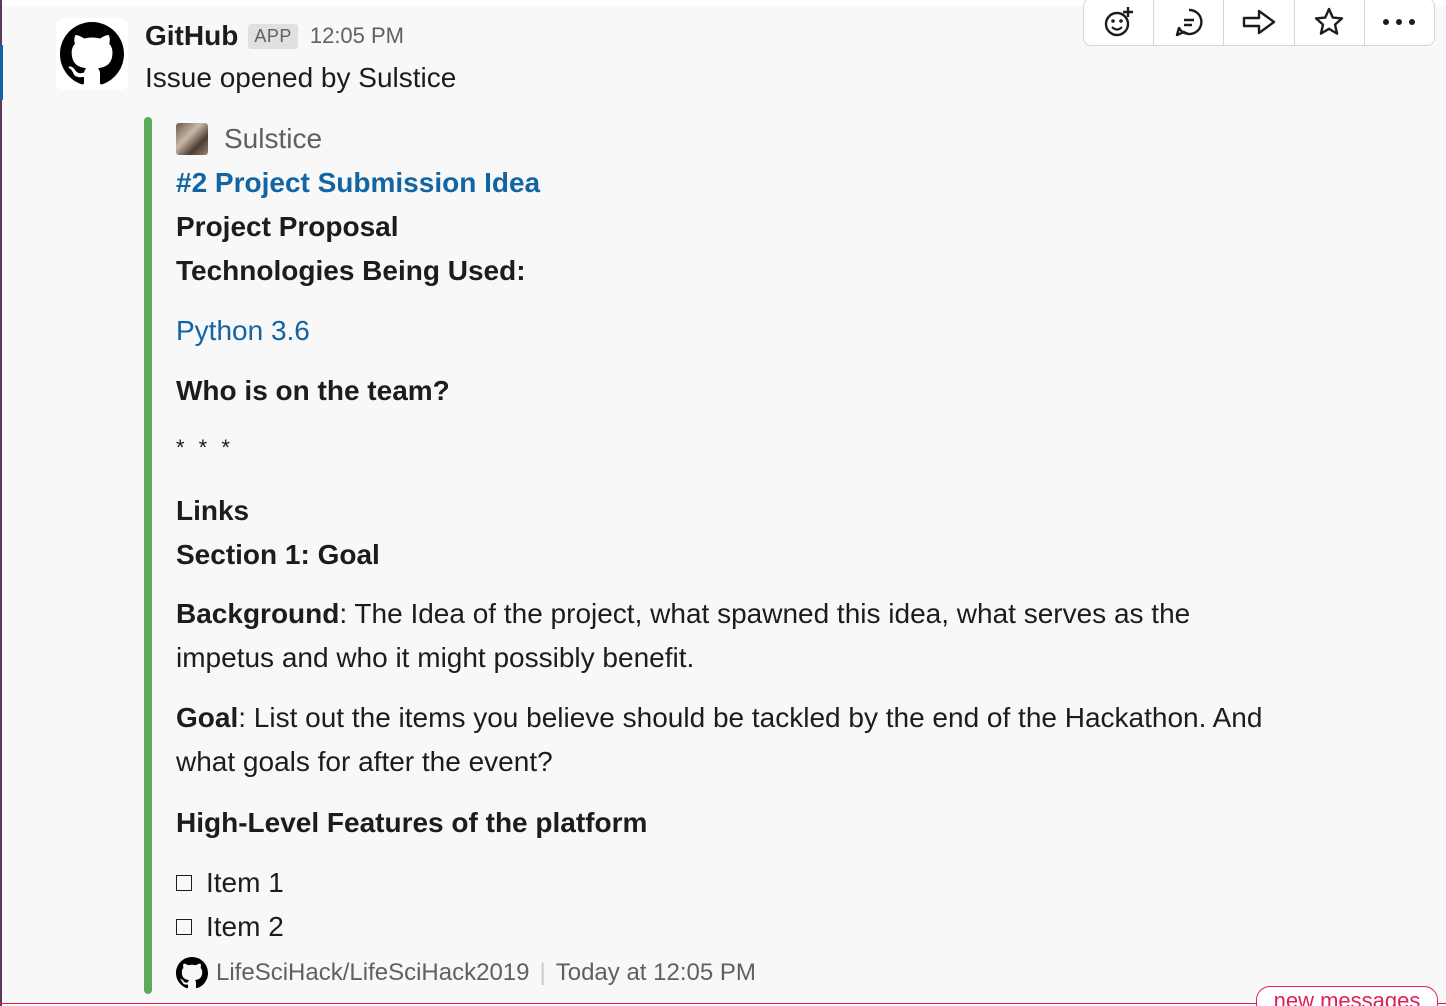 This screenshot has width=1446, height=1006. What do you see at coordinates (301, 77) in the screenshot?
I see `message-summary: Issue opened by Sulstice` at bounding box center [301, 77].